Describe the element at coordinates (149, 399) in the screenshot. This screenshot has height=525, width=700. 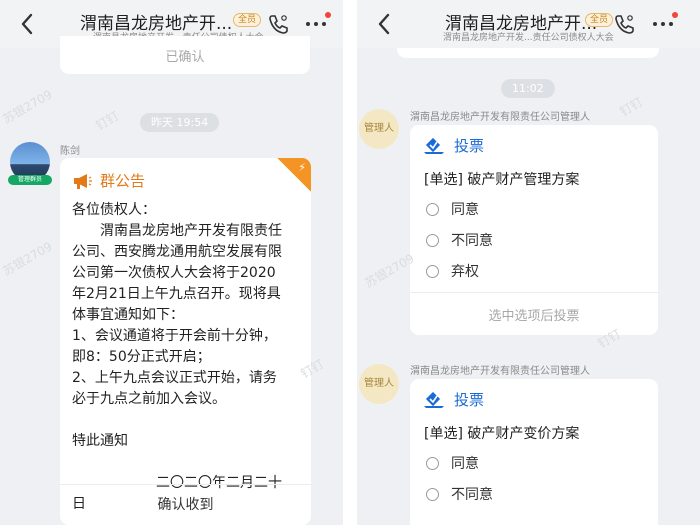
I see `announcement-line: 必于九点之前加入会议。` at that location.